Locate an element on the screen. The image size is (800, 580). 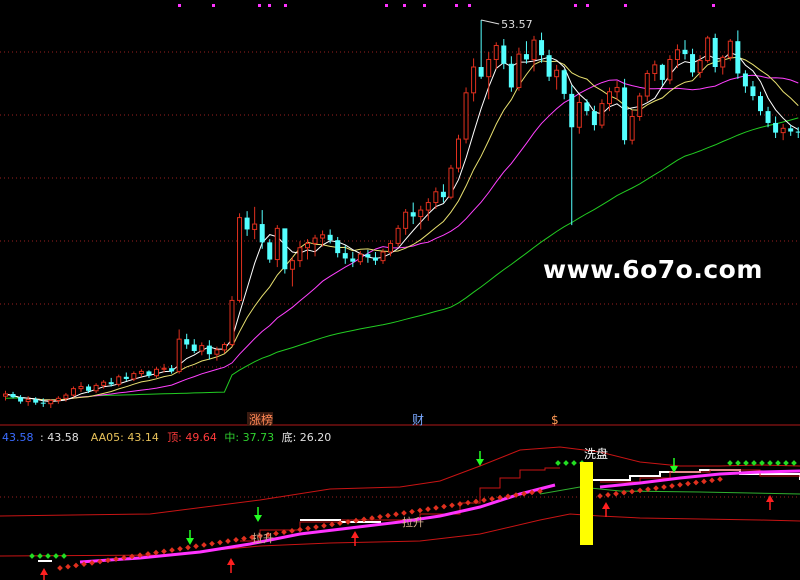
peak-leader is located at coordinates (490, 22).